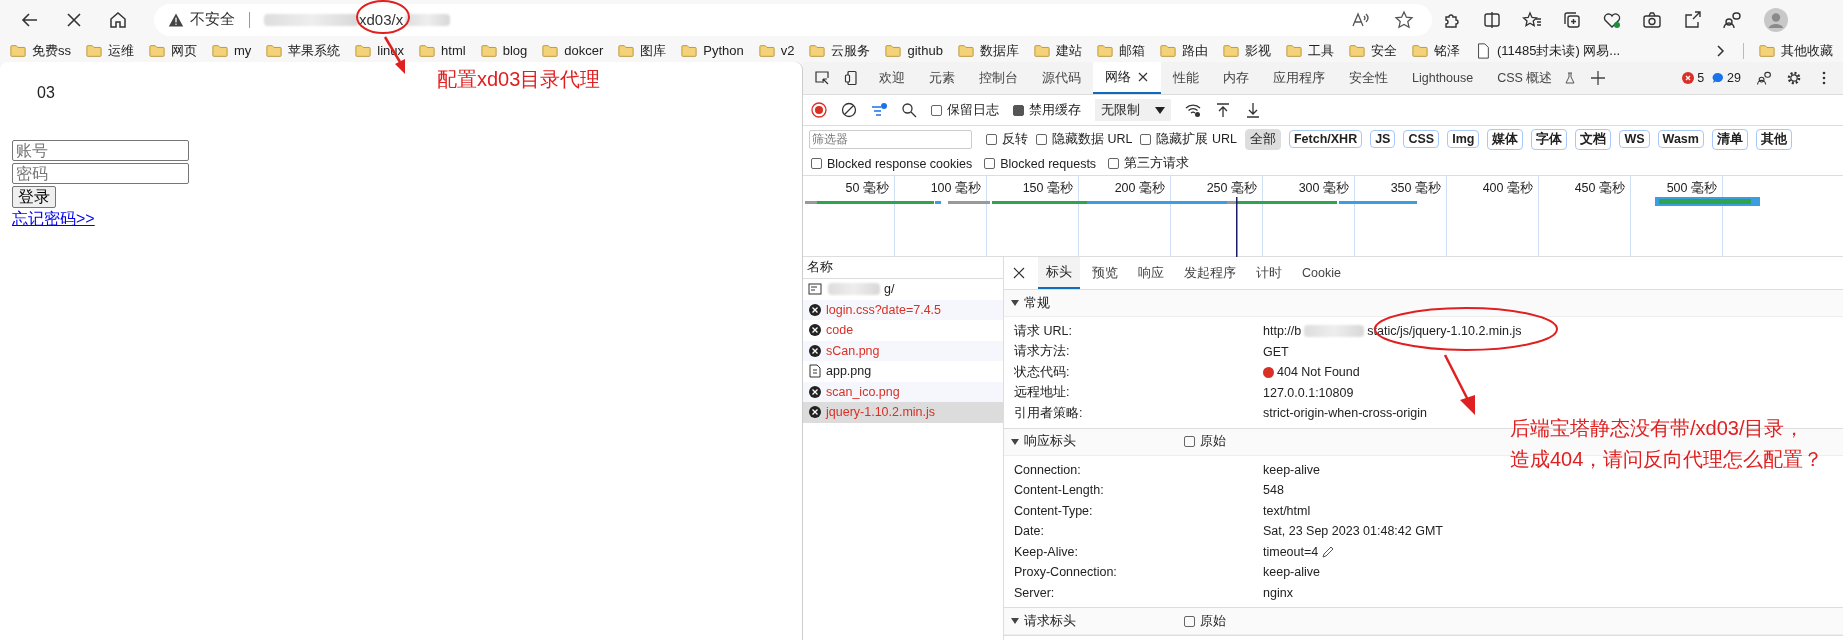 The image size is (1843, 640). What do you see at coordinates (879, 110) in the screenshot?
I see `filter-icon` at bounding box center [879, 110].